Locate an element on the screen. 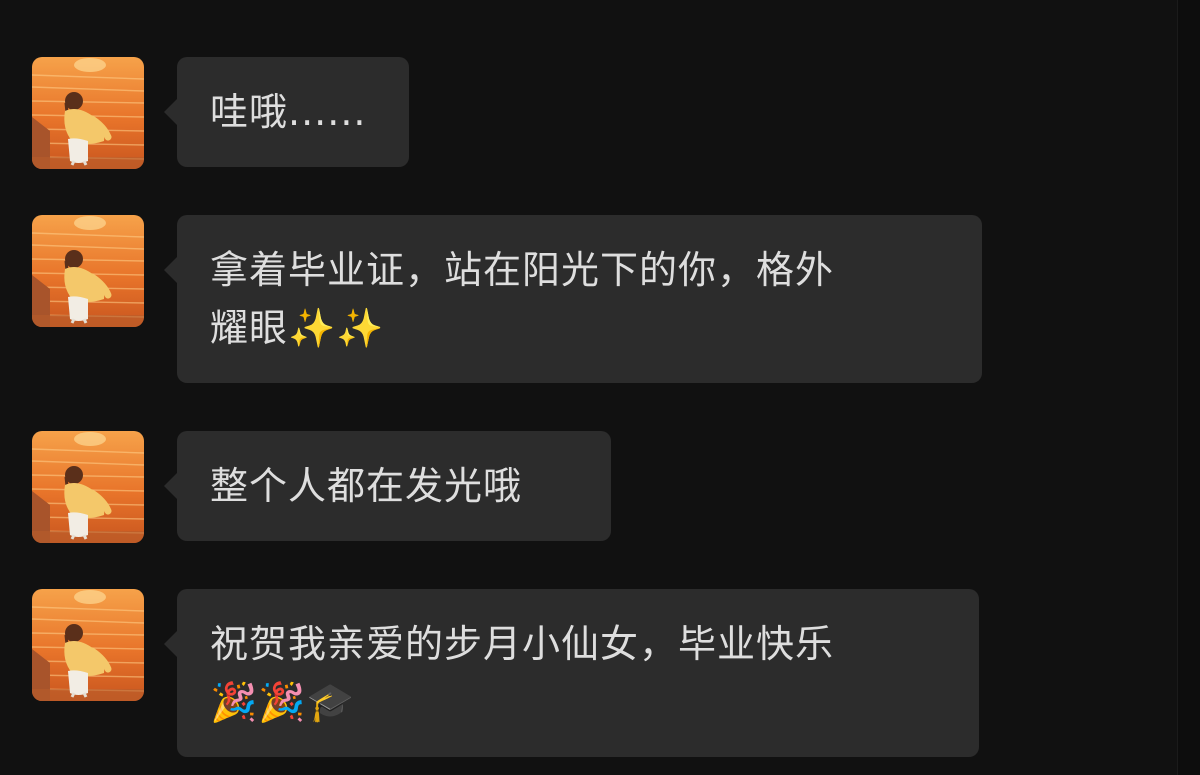 This screenshot has width=1200, height=775. message-text: 拿着毕业证，站在阳光下的你，格外 is located at coordinates (522, 270).